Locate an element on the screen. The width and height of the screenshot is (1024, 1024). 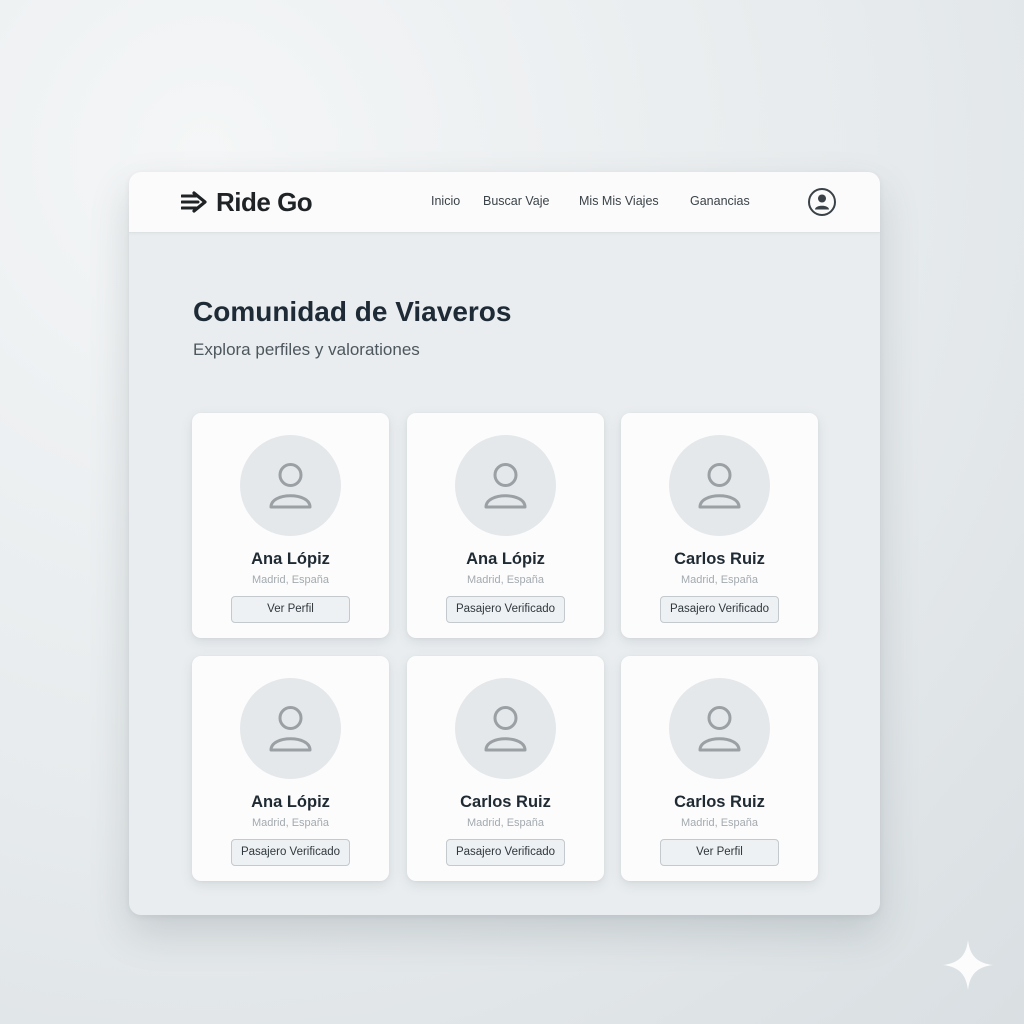
sparkle-icon is located at coordinates (968, 965).